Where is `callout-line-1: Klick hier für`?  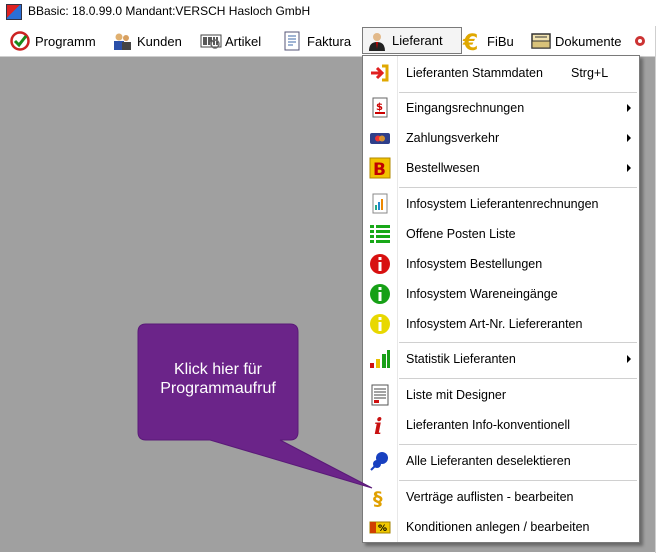 callout-line-1: Klick hier für is located at coordinates (218, 369).